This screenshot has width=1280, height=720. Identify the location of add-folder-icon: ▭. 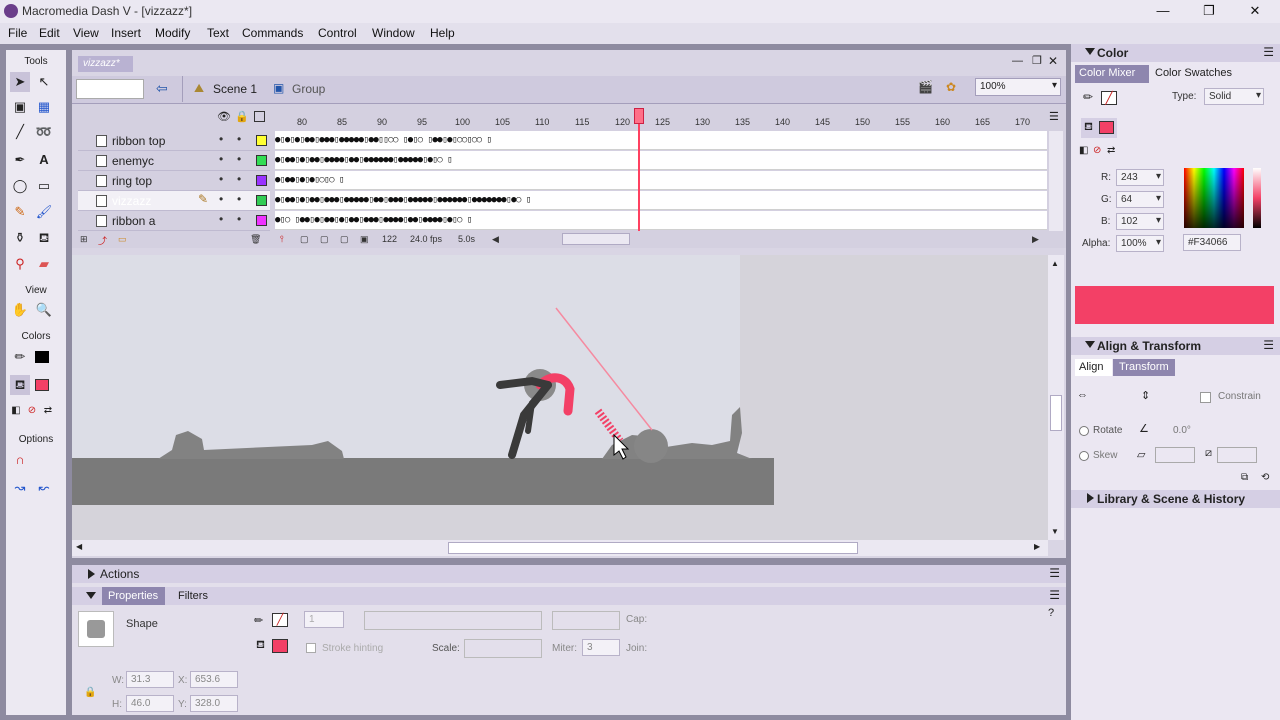
(122, 239).